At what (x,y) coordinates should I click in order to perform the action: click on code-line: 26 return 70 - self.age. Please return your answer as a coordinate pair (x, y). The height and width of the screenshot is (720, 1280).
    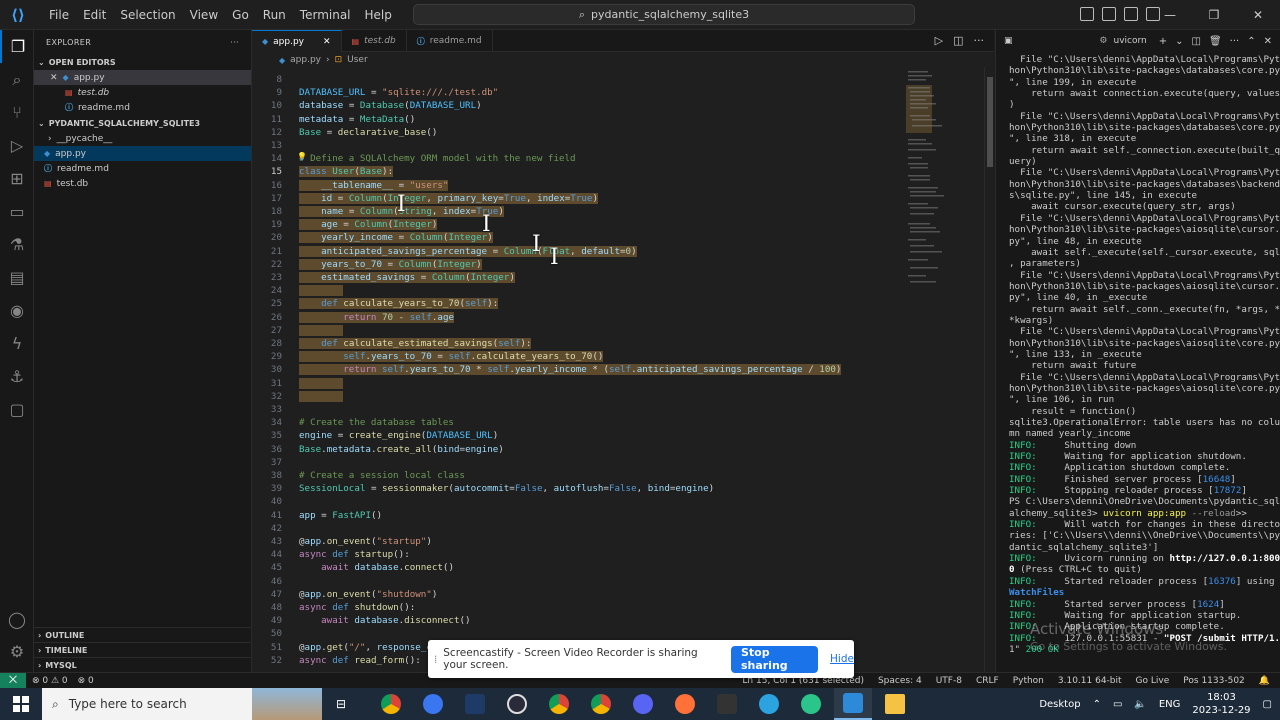
    Looking at the image, I should click on (579, 317).